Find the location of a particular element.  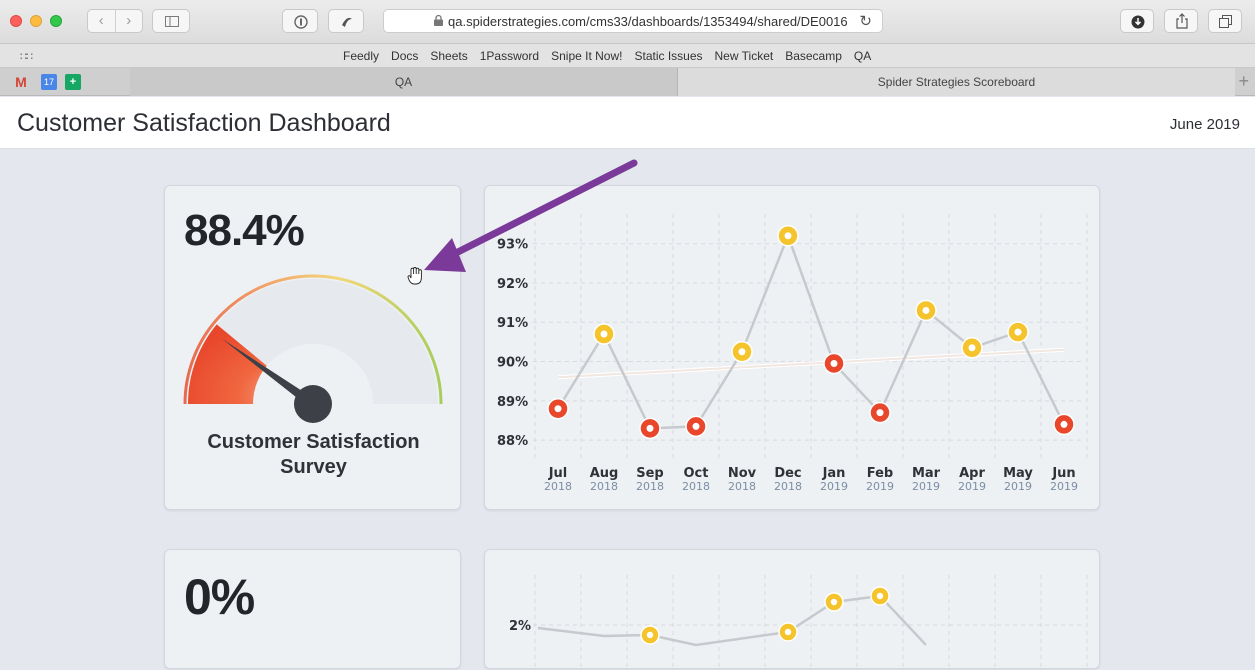

annotation-overlay is located at coordinates (522, 222).